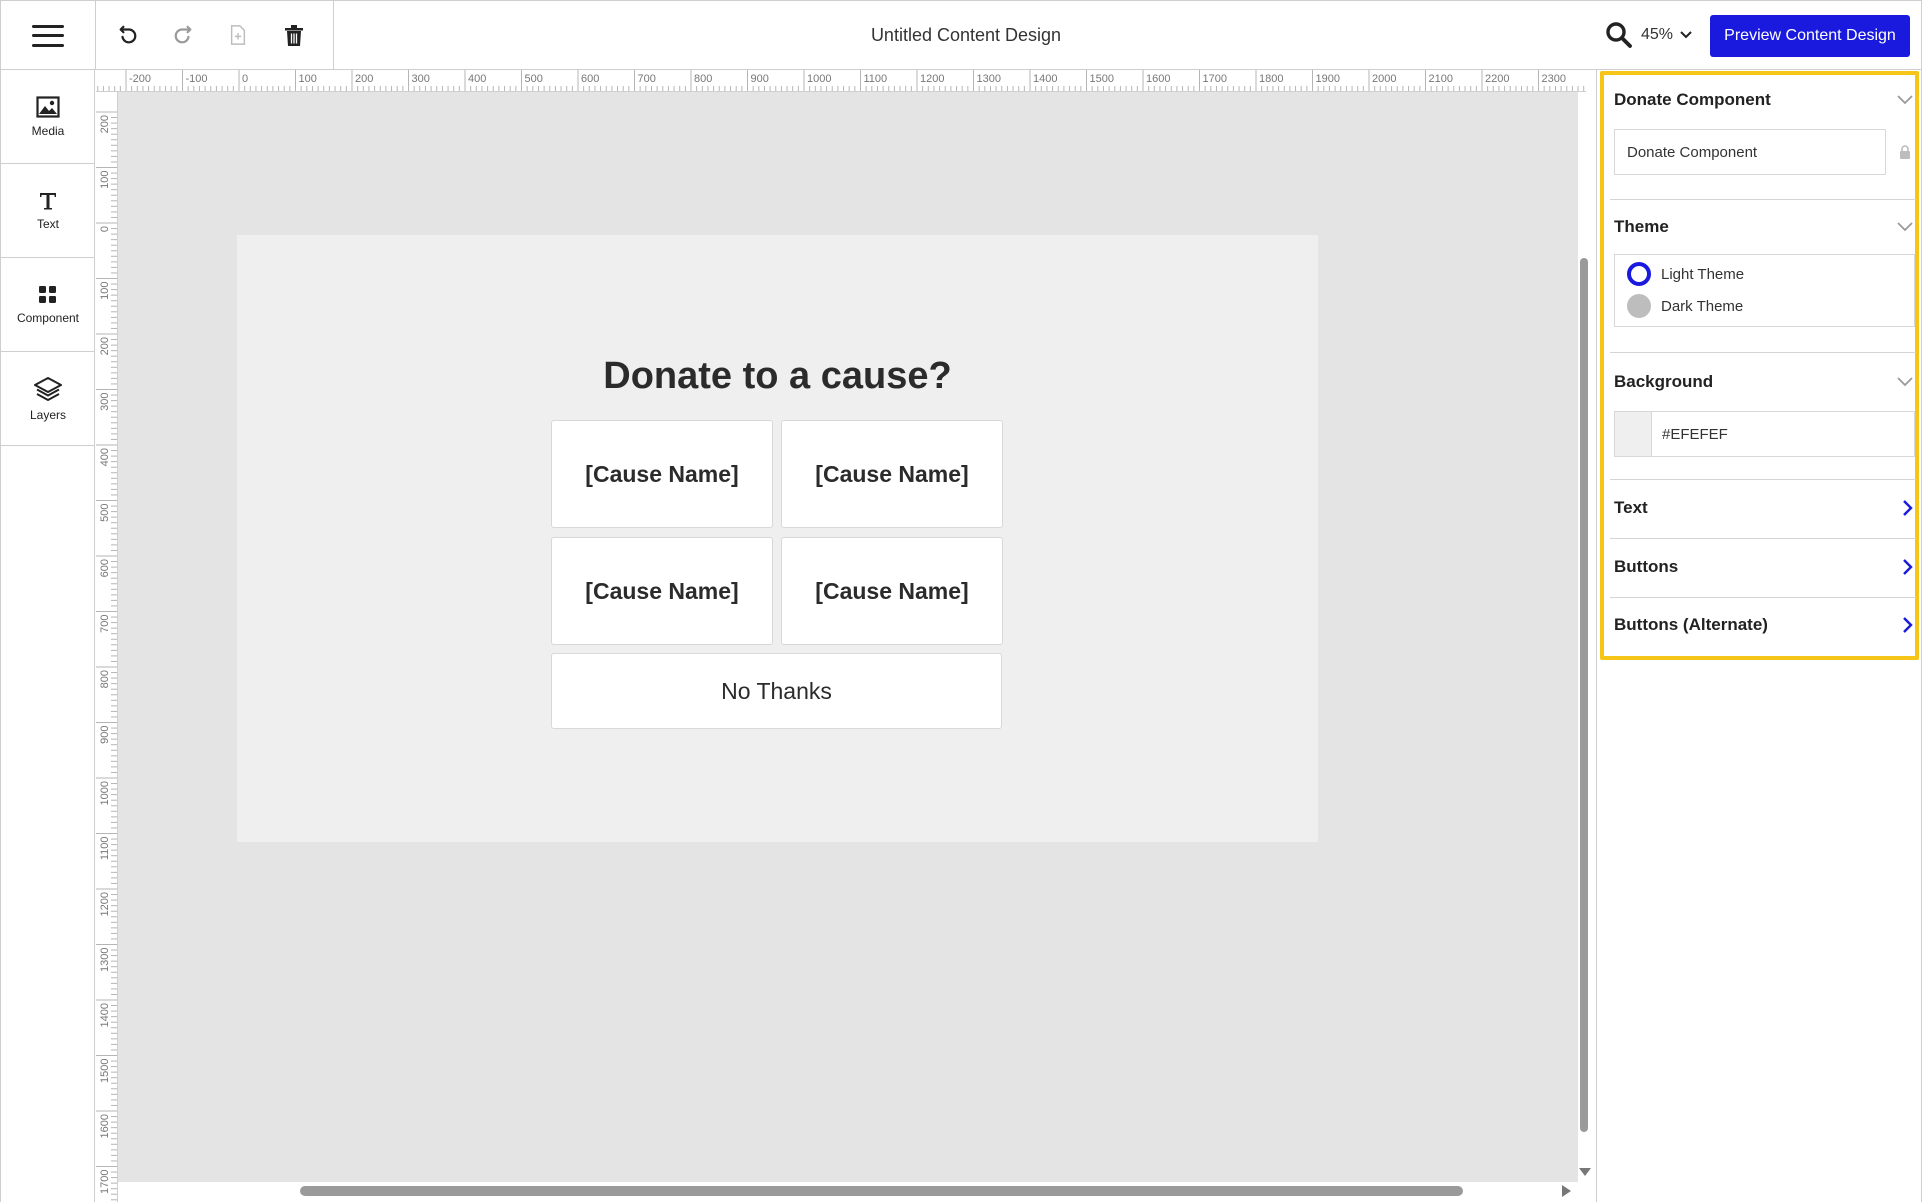  Describe the element at coordinates (1764, 290) in the screenshot. I see `theme-options: Light Theme Dark Theme` at that location.